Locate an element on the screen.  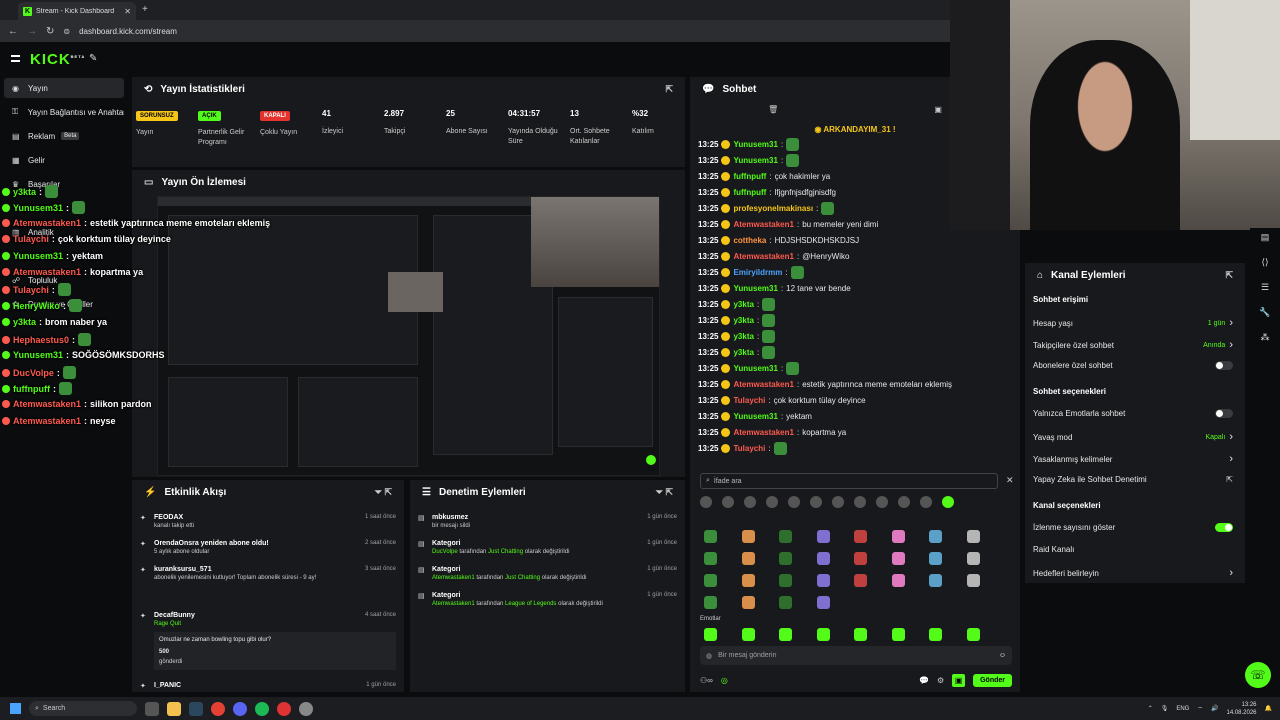
preview-collapse-icon: ▭ is located at coordinates (148, 182).